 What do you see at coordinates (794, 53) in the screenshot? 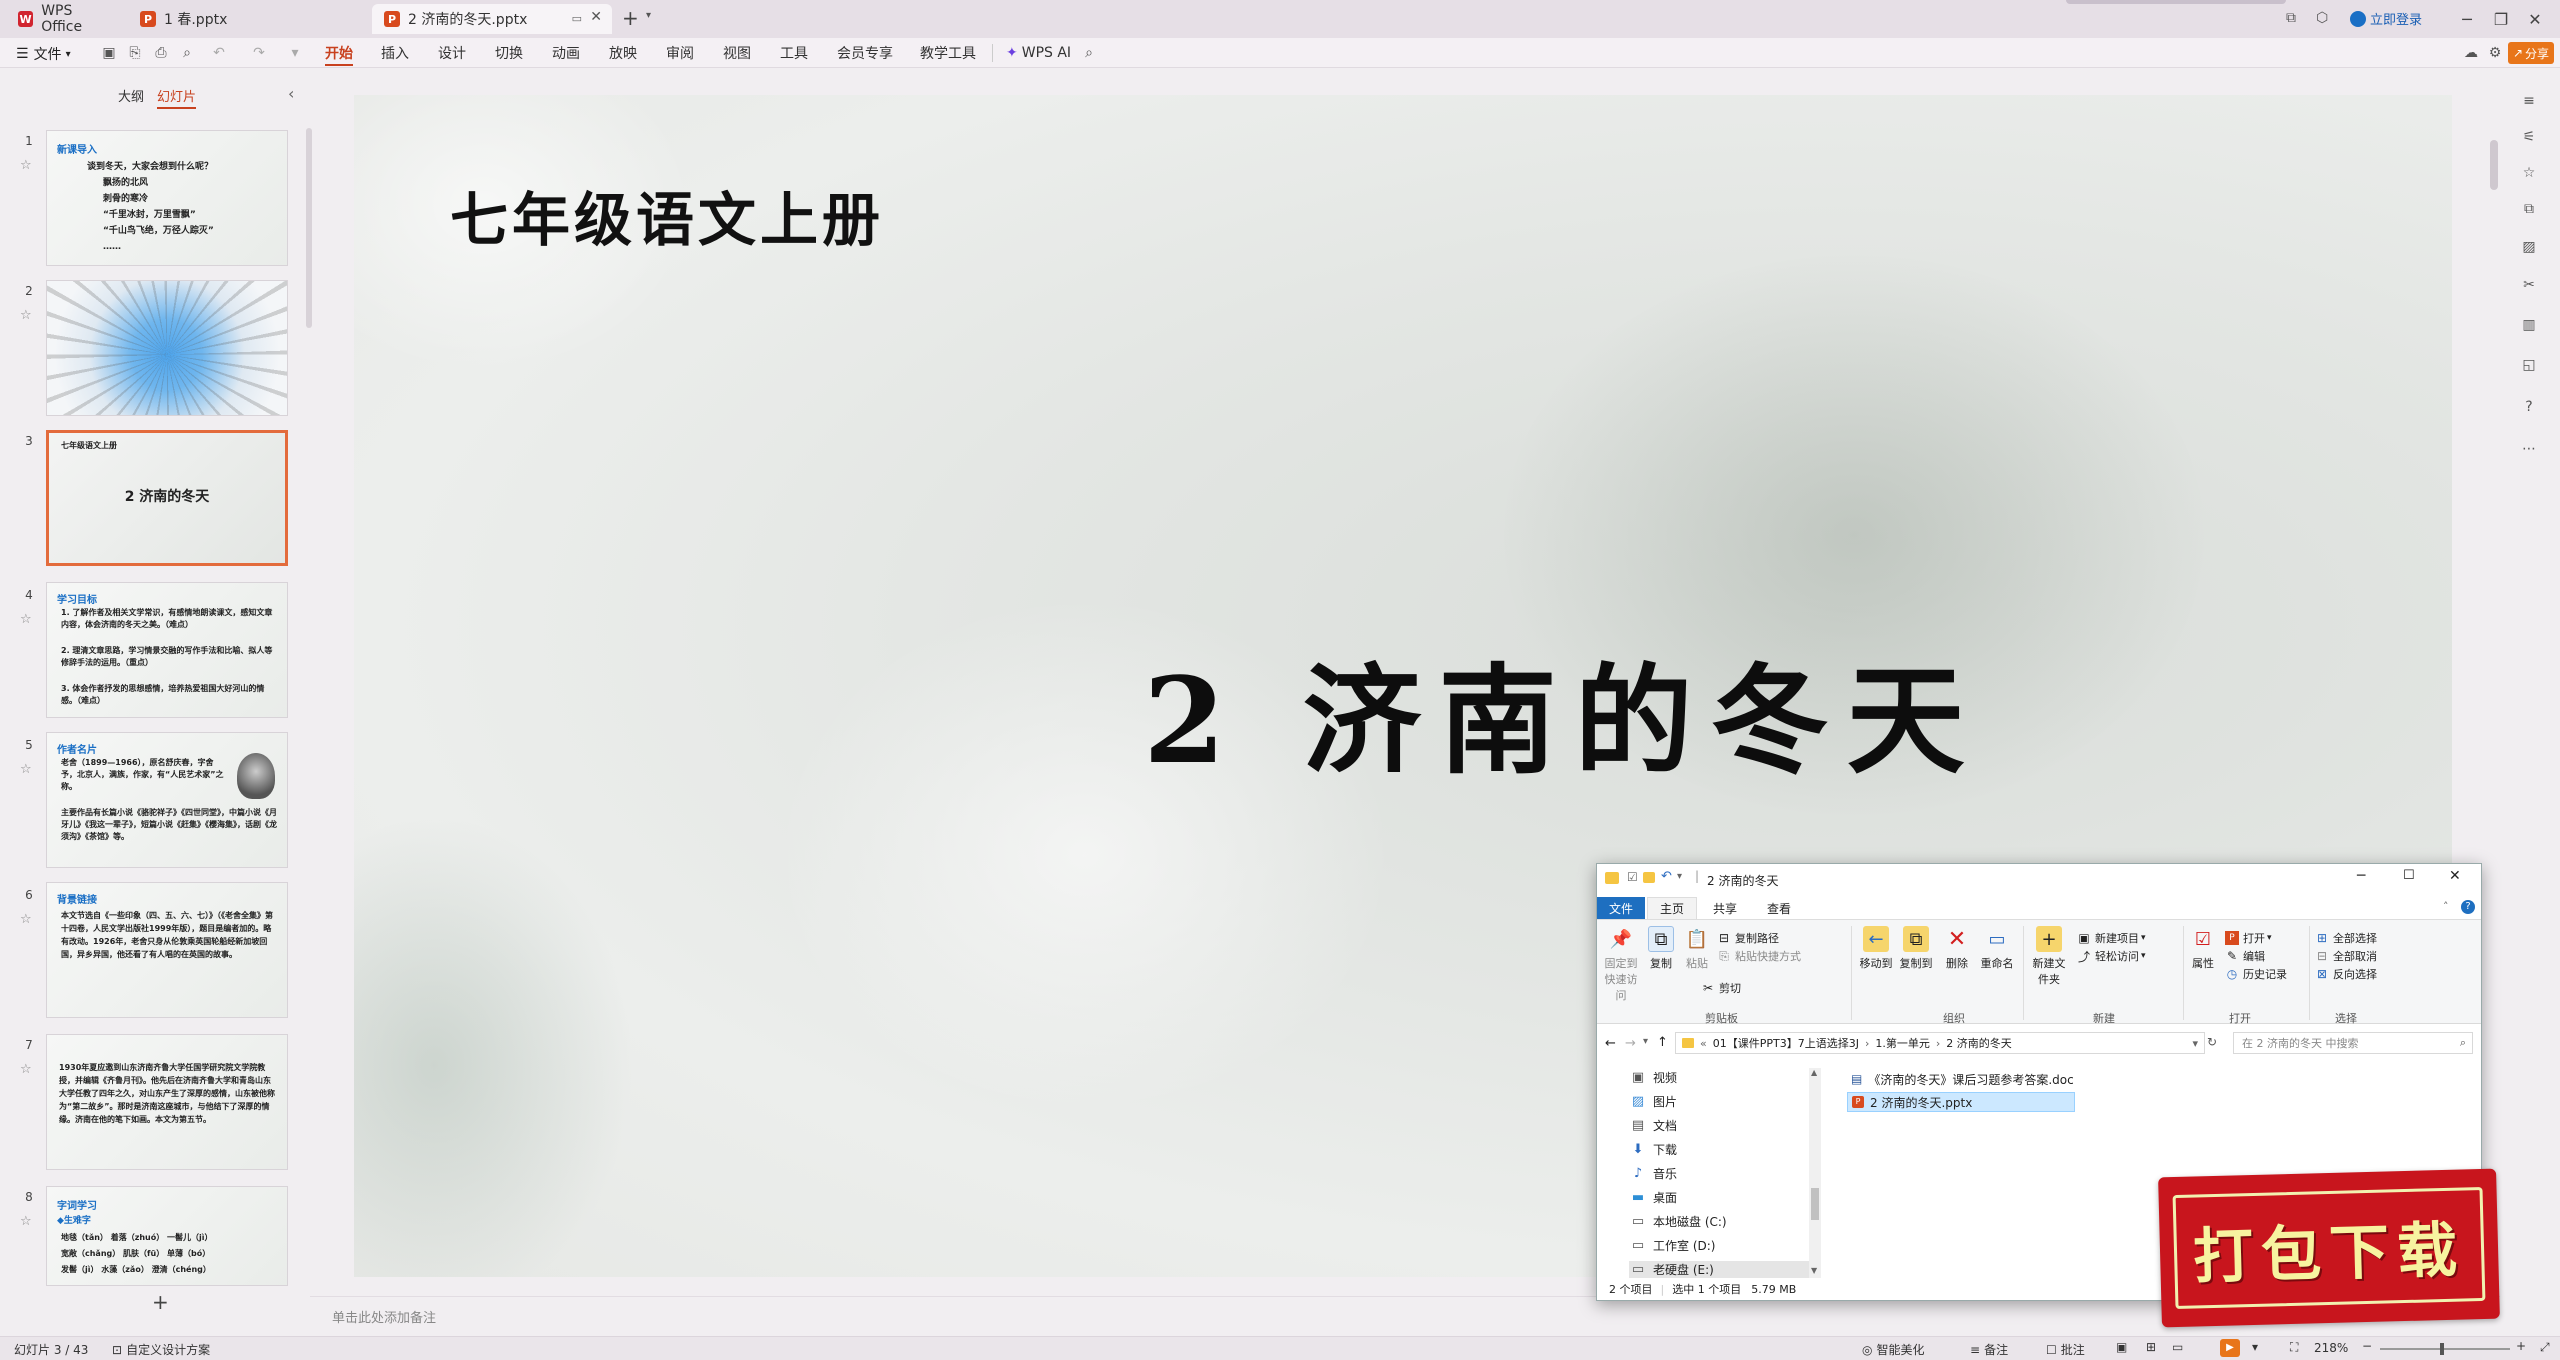
I see `menu-tools: 工具` at bounding box center [794, 53].